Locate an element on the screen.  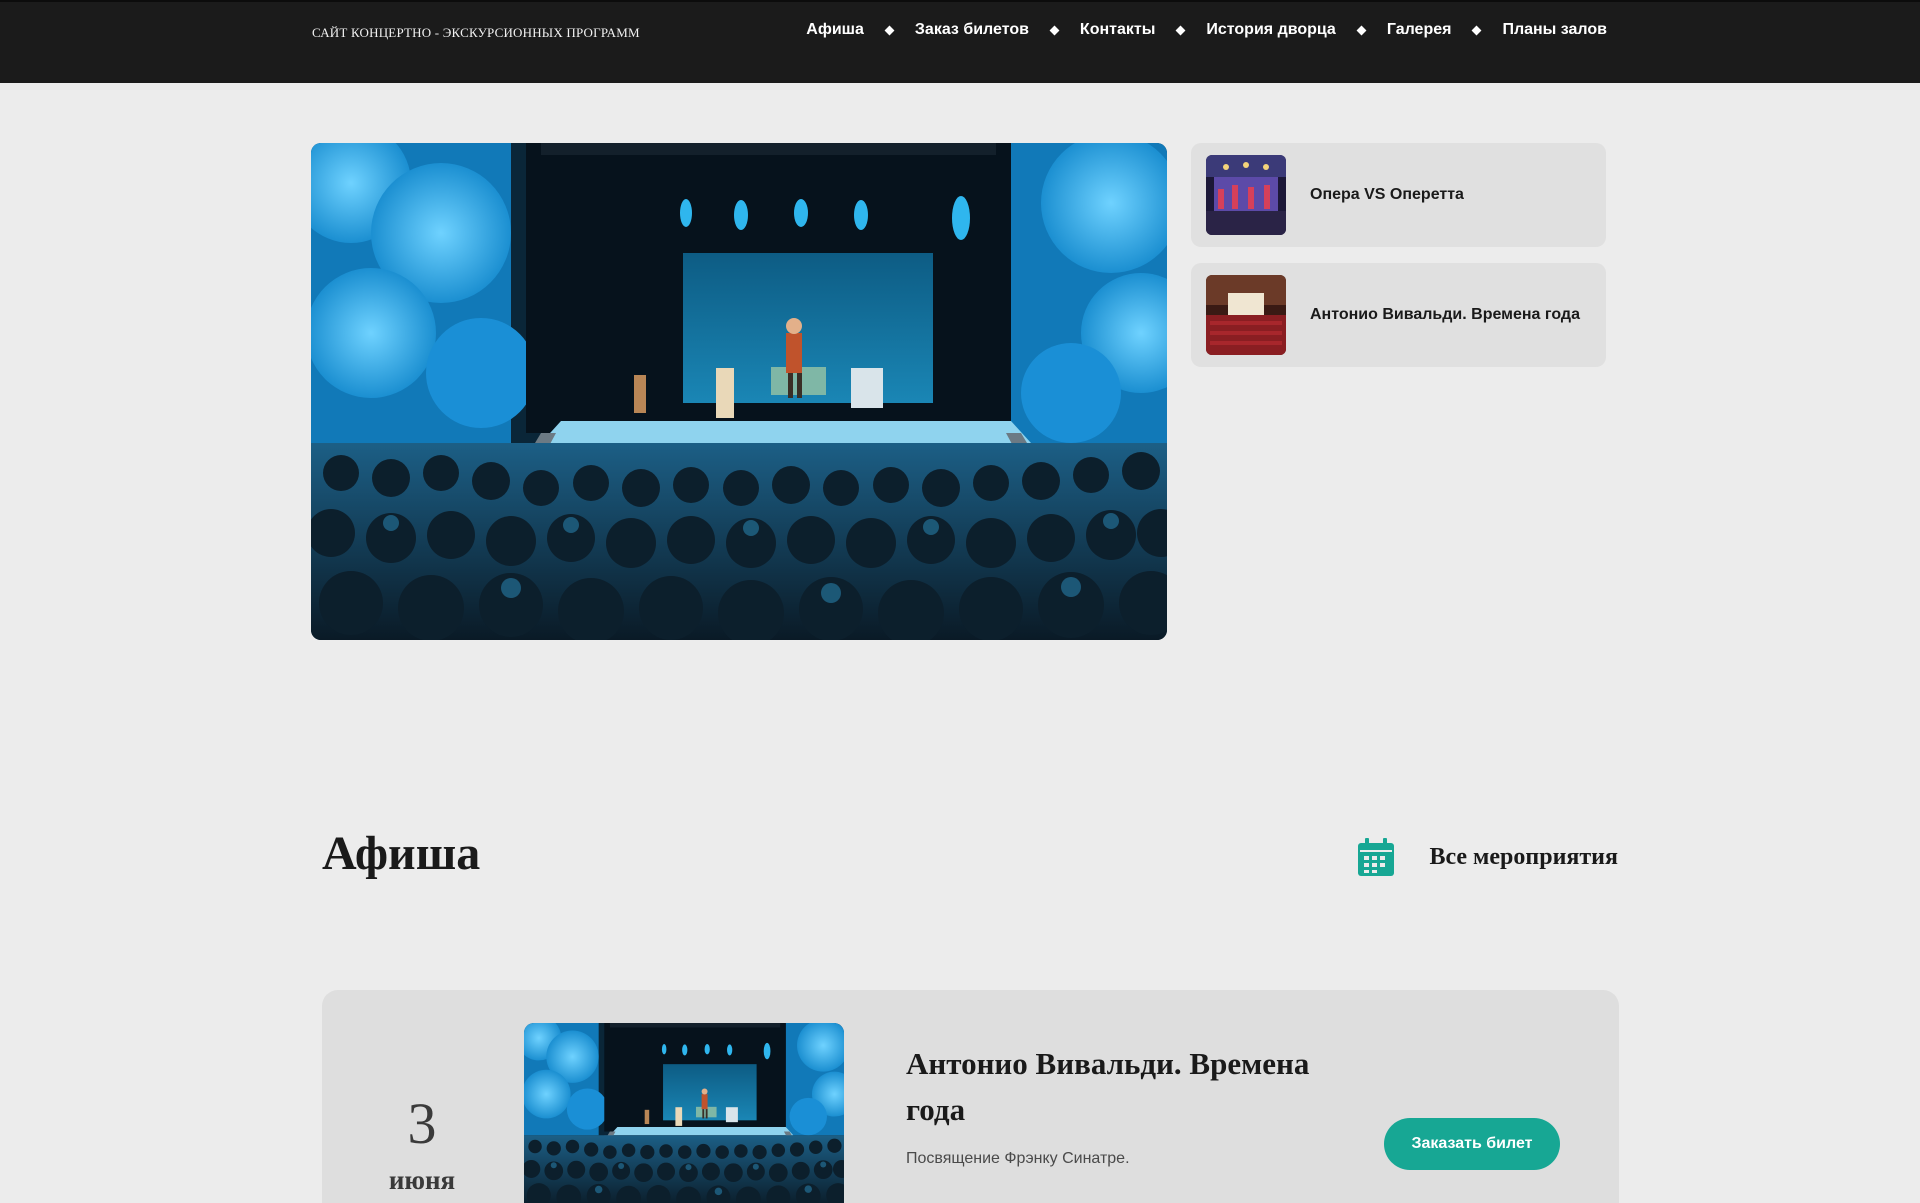
site-title: САЙТ КОНЦЕРТНО - ЭКСКУРСИОННЫХ ПРОГРАММ is located at coordinates (476, 33).